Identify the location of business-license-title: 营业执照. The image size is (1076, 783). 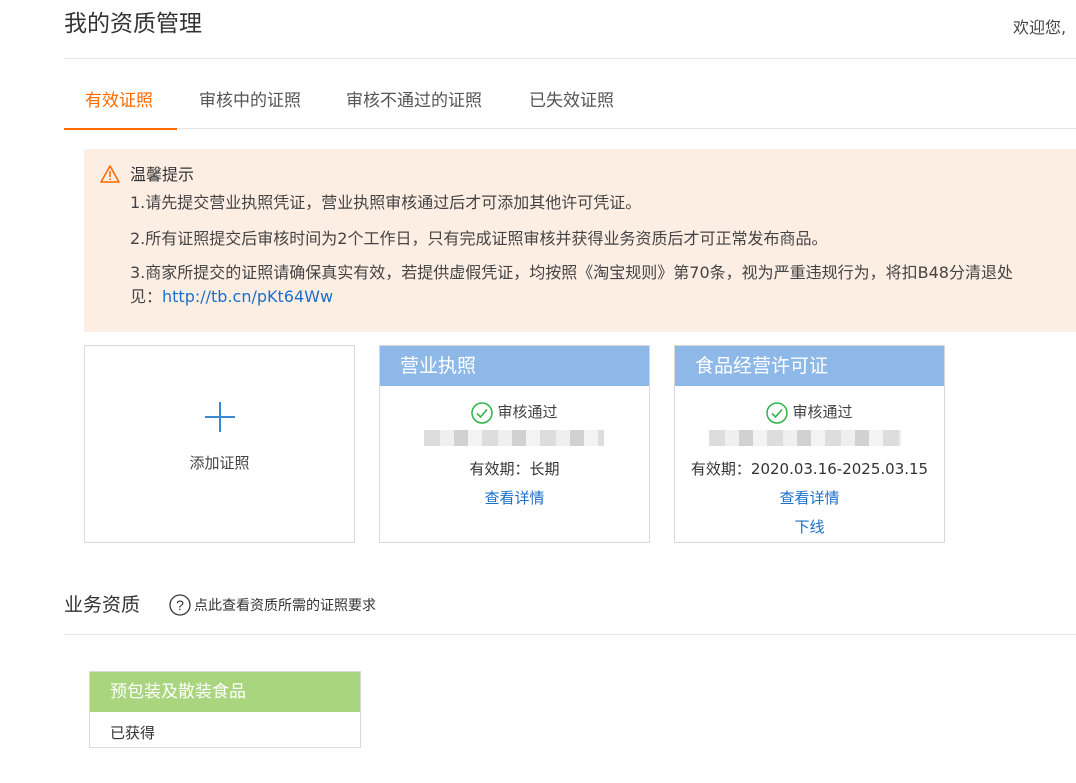
(514, 366).